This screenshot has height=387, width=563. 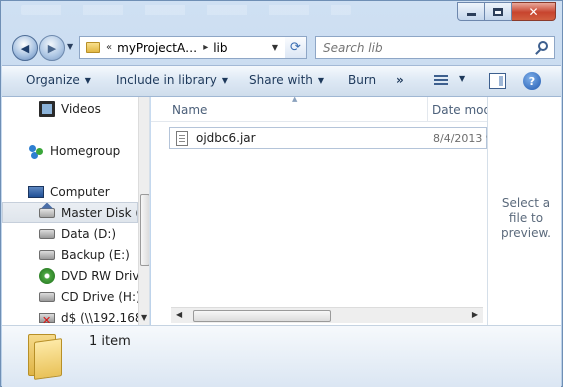 I want to click on back-button: ◀, so click(x=25, y=48).